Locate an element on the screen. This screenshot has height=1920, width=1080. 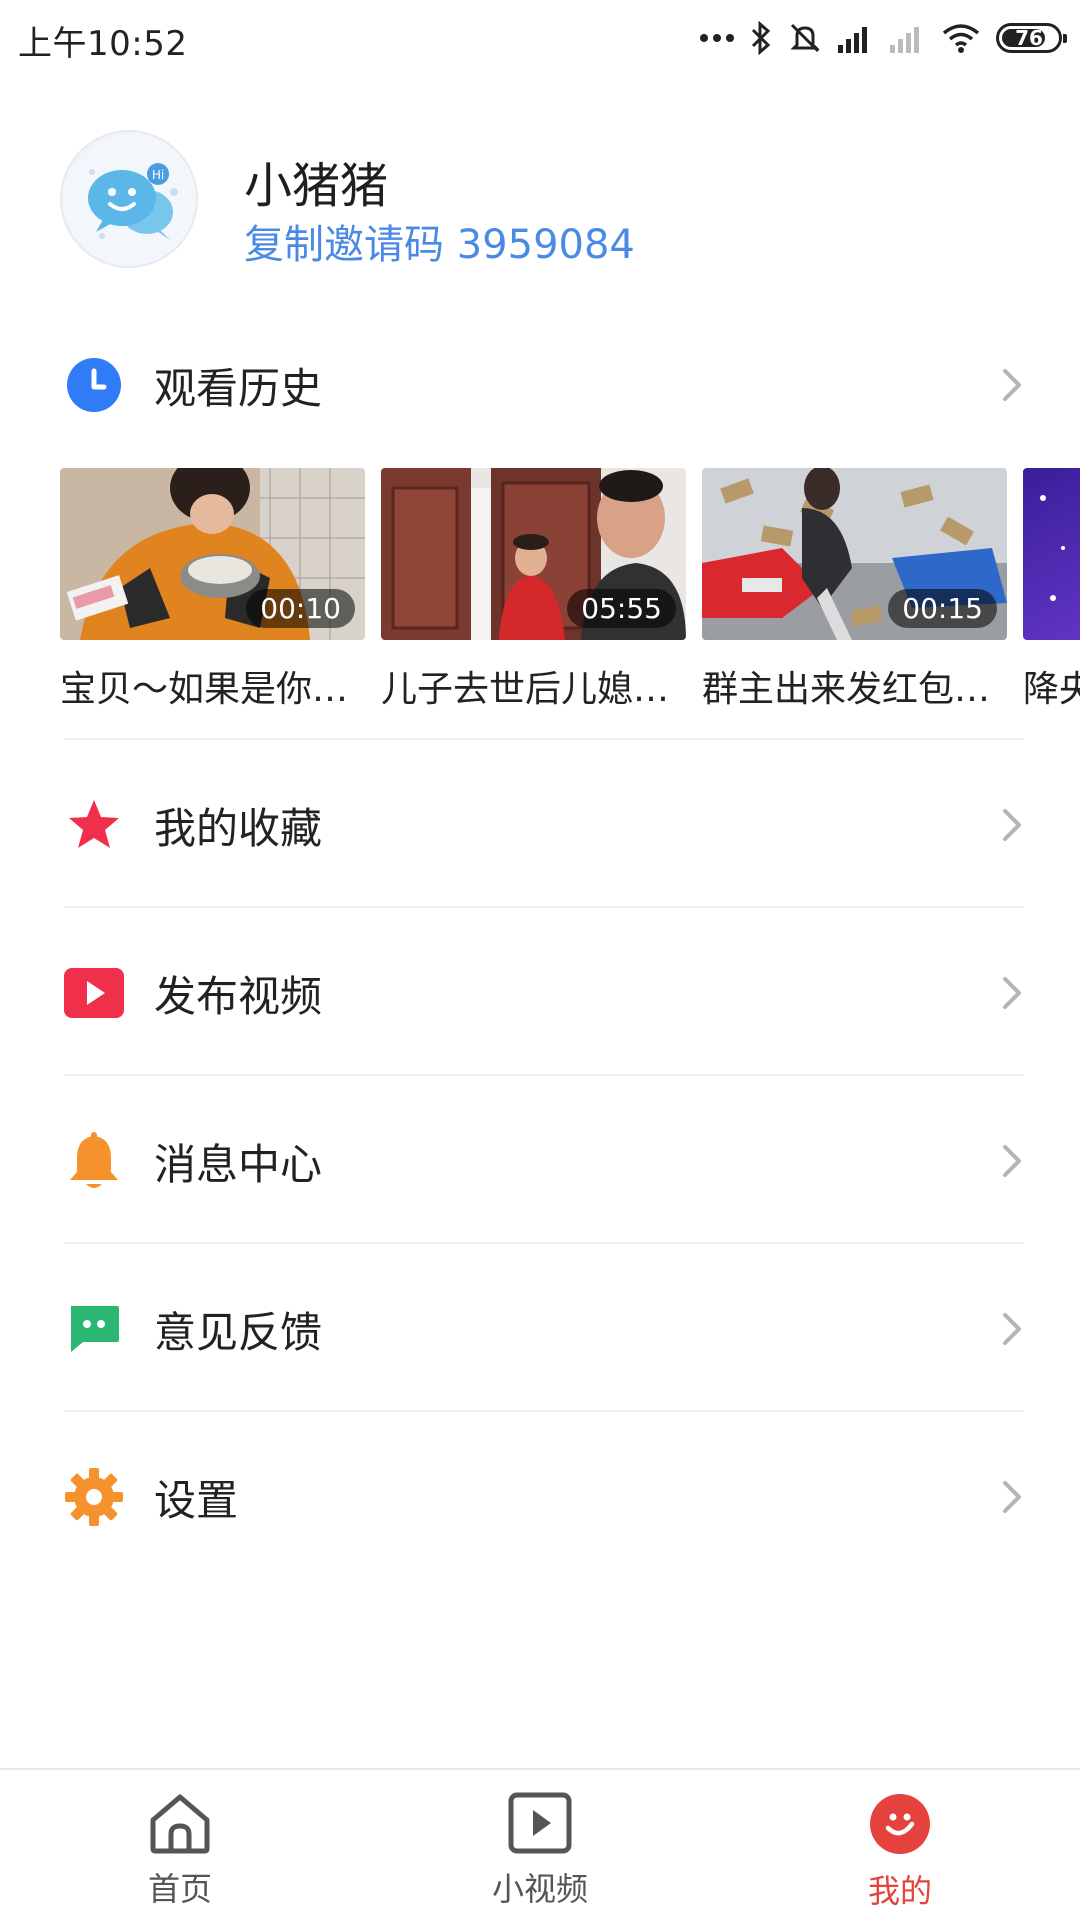
status-bar: 上午10:52 76 is located at coordinates (540, 38).